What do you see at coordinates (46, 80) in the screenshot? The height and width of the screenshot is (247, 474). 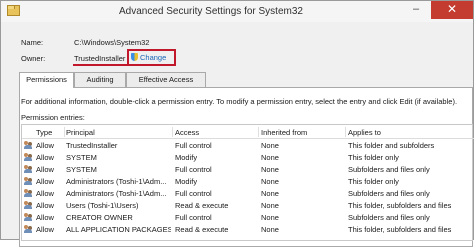 I see `tab-permissions: Permissions` at bounding box center [46, 80].